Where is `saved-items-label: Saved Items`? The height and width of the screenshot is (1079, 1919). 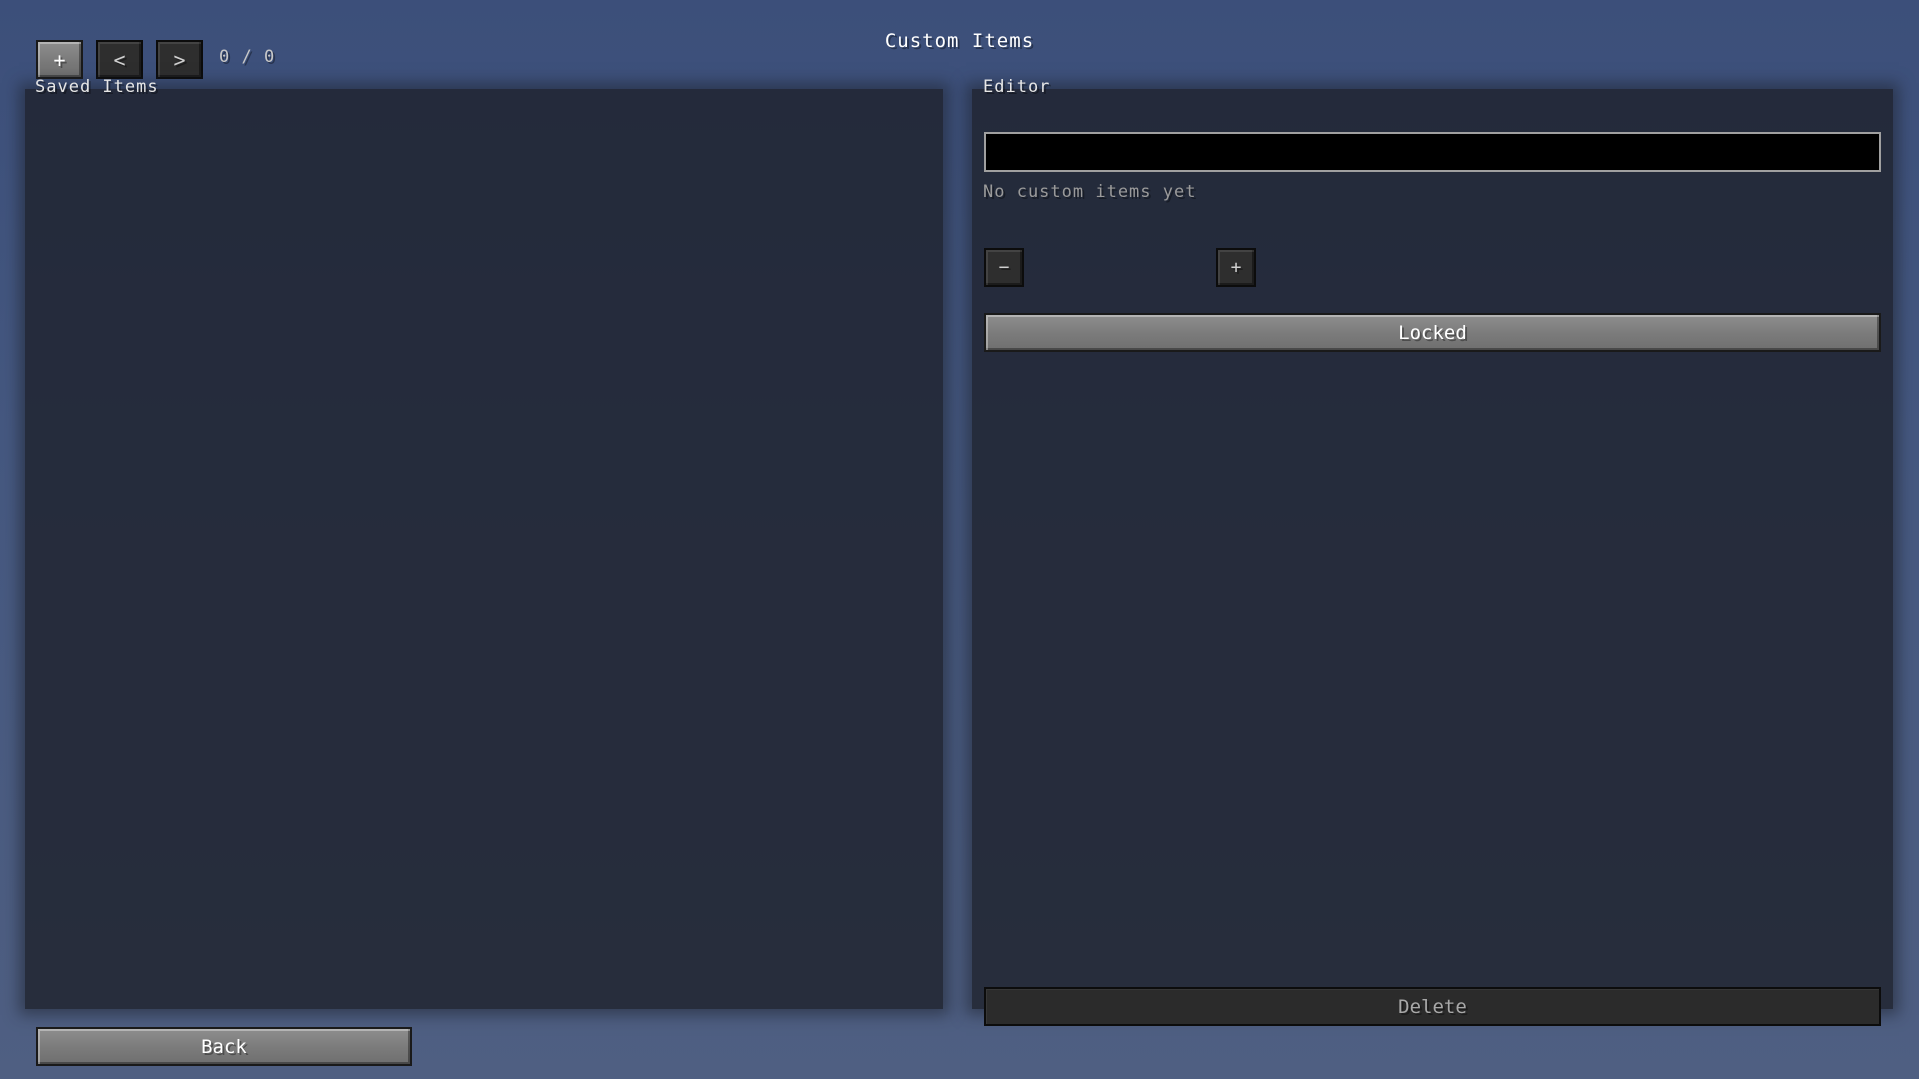
saved-items-label: Saved Items is located at coordinates (97, 87).